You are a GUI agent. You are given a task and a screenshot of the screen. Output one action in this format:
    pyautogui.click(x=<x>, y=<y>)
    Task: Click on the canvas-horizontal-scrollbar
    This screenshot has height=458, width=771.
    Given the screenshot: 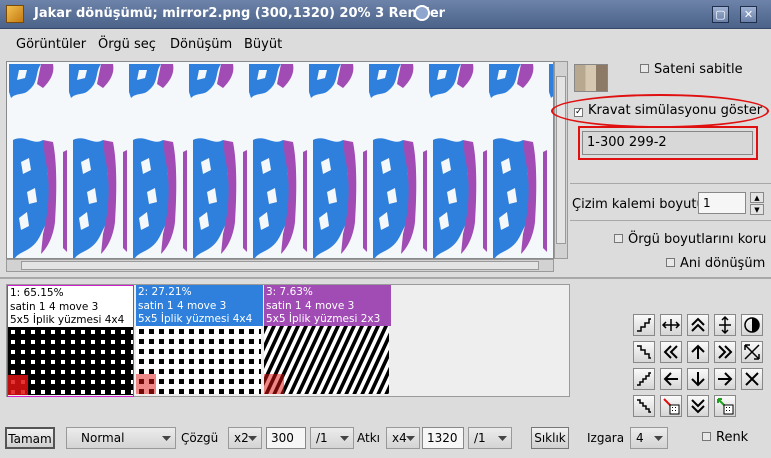 What is the action you would take?
    pyautogui.click(x=280, y=265)
    